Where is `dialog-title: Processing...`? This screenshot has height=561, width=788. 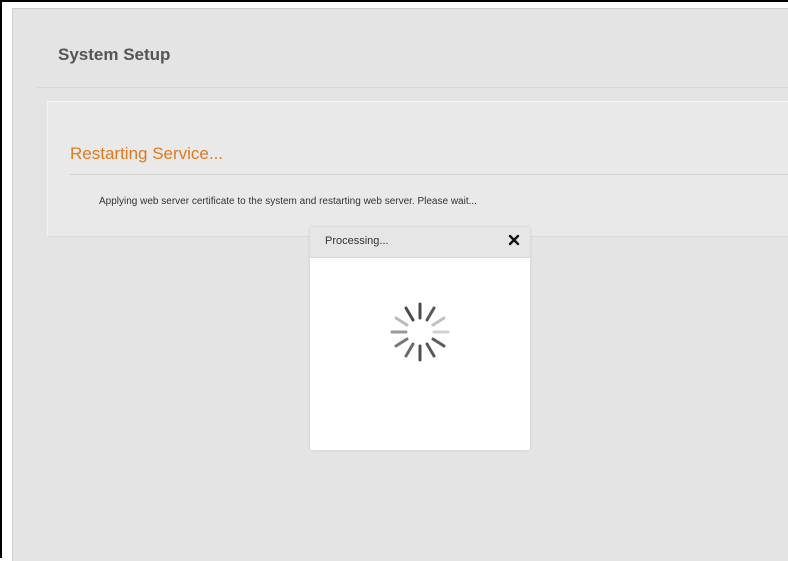 dialog-title: Processing... is located at coordinates (357, 241).